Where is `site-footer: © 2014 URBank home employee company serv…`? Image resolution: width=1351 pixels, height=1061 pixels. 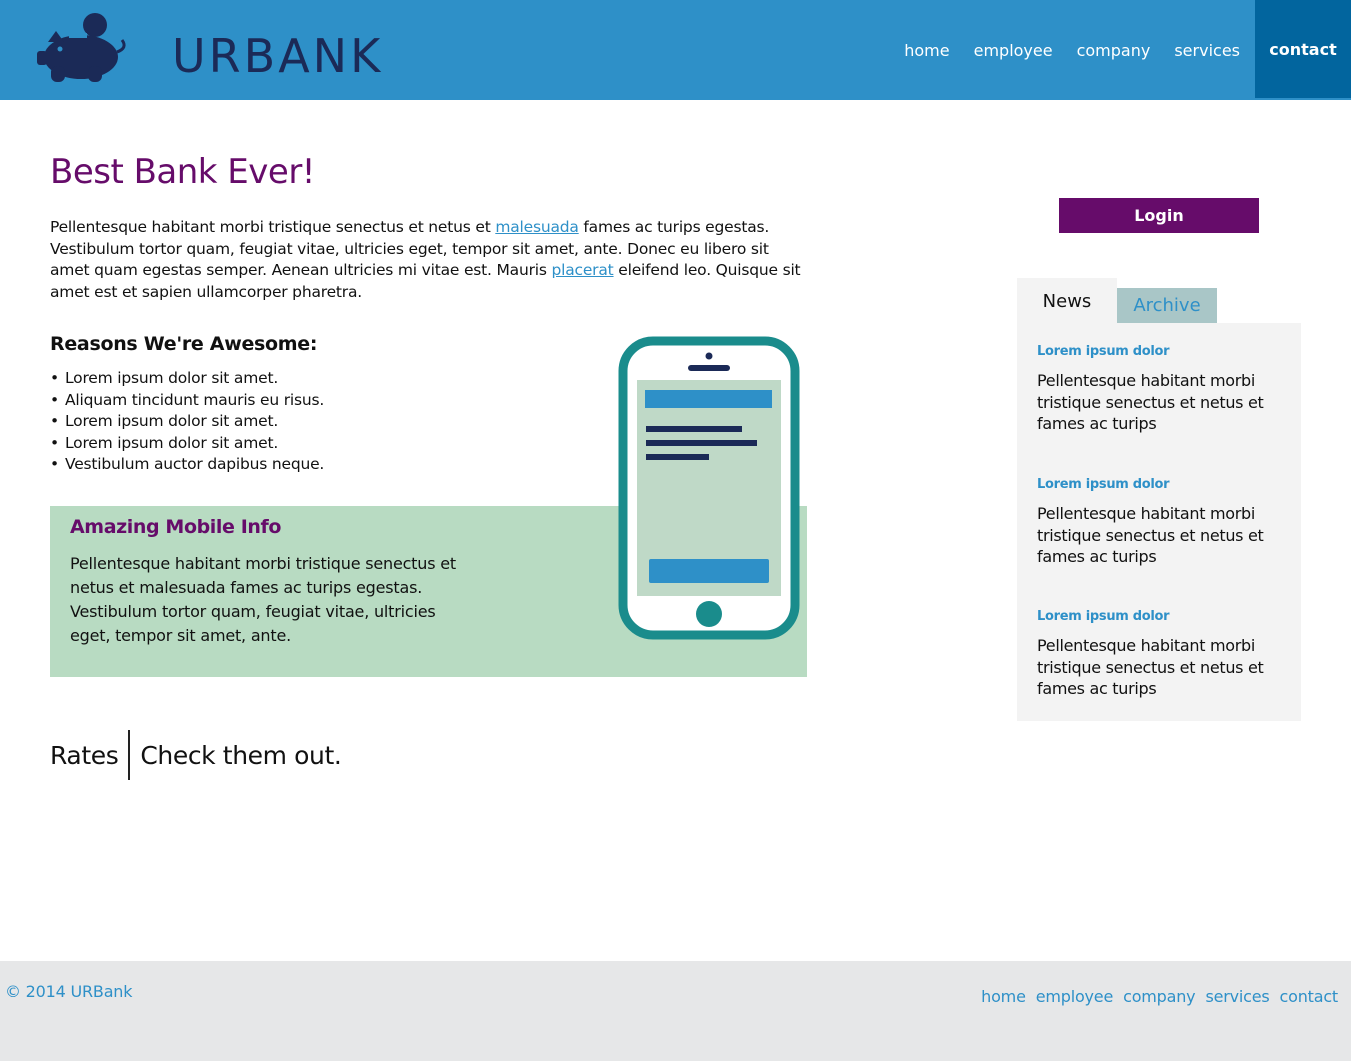 site-footer: © 2014 URBank home employee company serv… is located at coordinates (675, 1011).